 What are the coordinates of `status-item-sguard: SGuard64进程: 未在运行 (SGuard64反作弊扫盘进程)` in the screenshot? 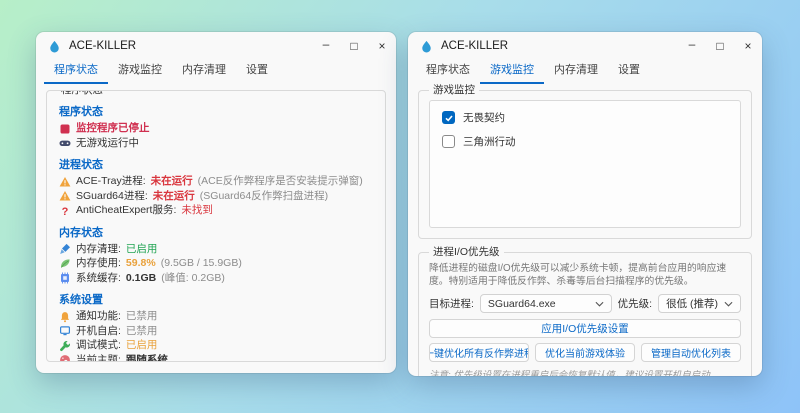 It's located at (216, 197).